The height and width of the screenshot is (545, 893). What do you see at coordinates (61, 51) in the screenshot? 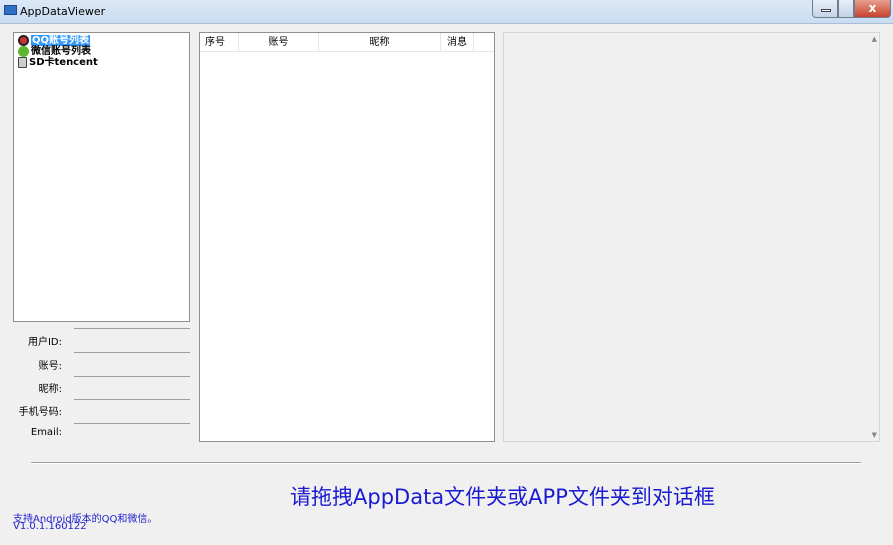
I see `tree-item-label: 微信账号列表` at bounding box center [61, 51].